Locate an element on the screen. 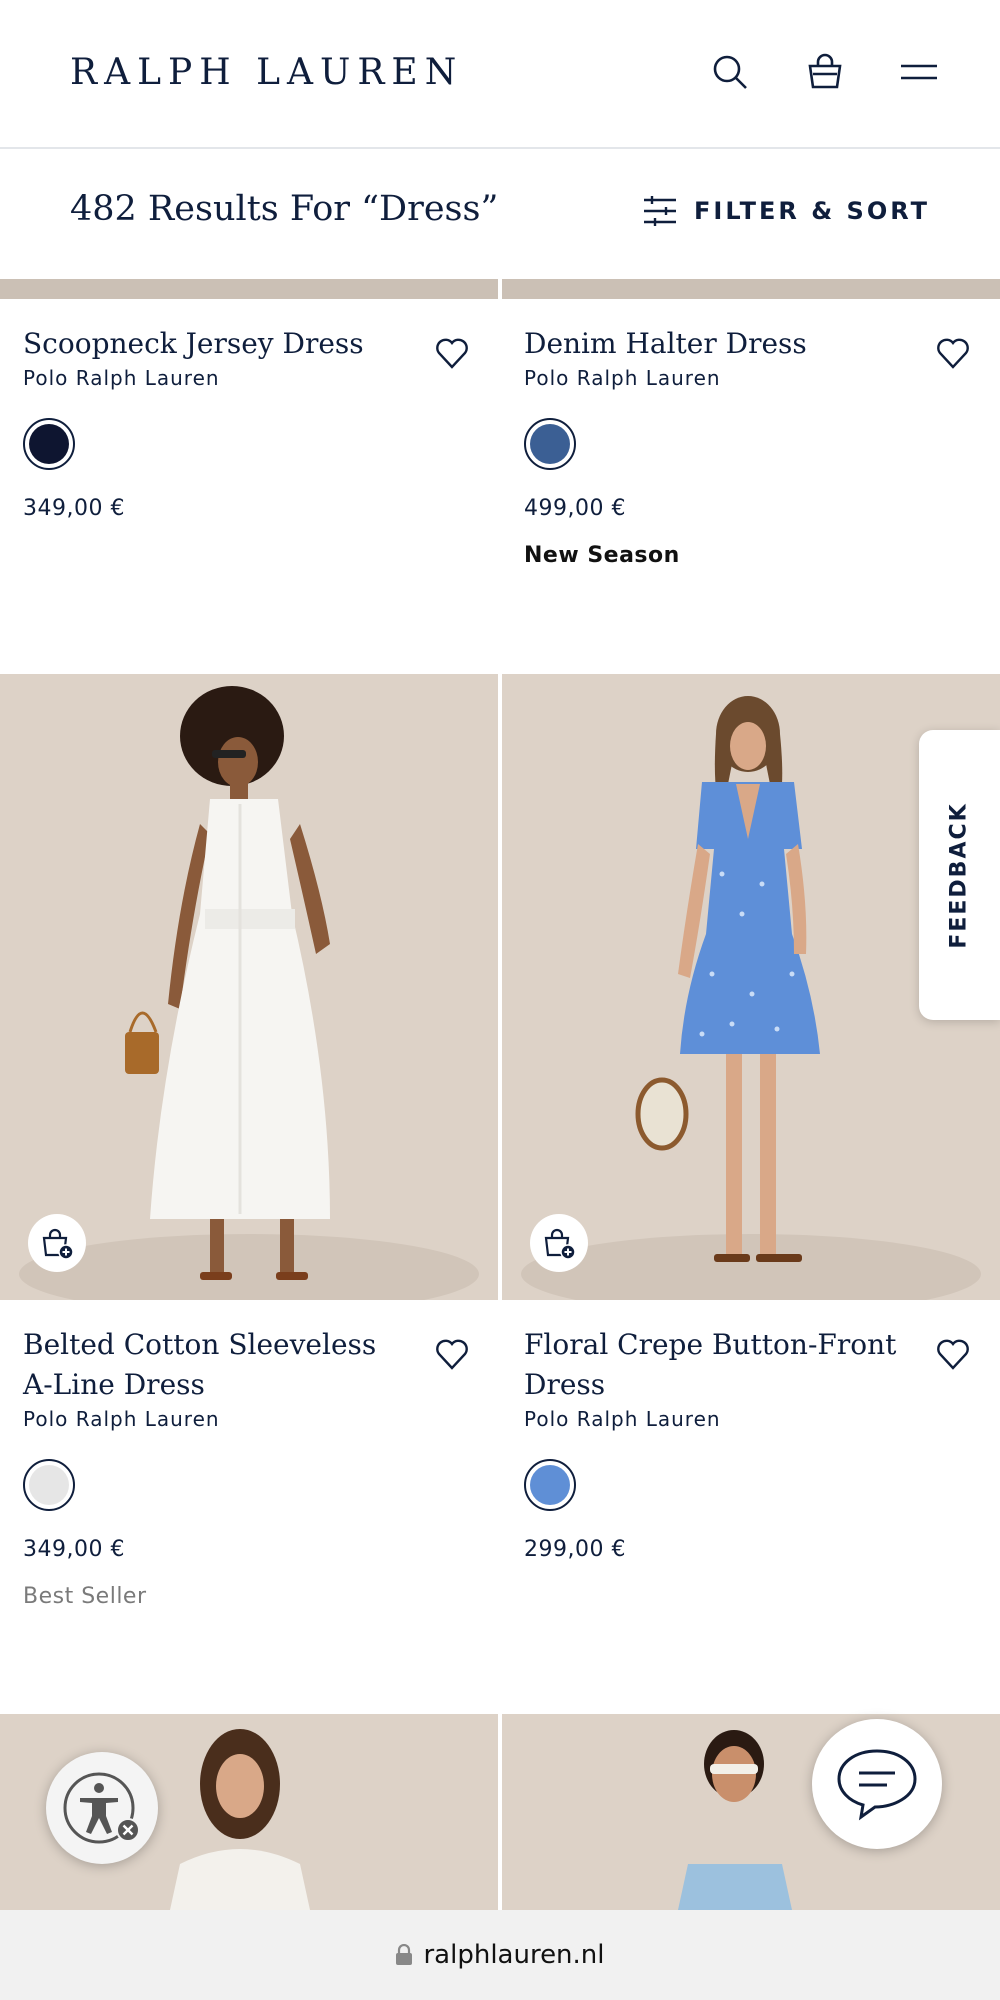 The image size is (1000, 2000). feedback-label: FEEDBACK is located at coordinates (959, 875).